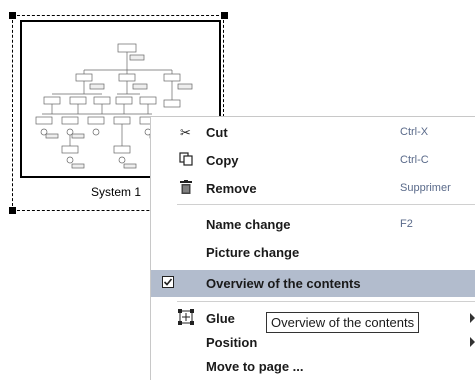  What do you see at coordinates (12, 15) in the screenshot?
I see `resize-handle-top-left` at bounding box center [12, 15].